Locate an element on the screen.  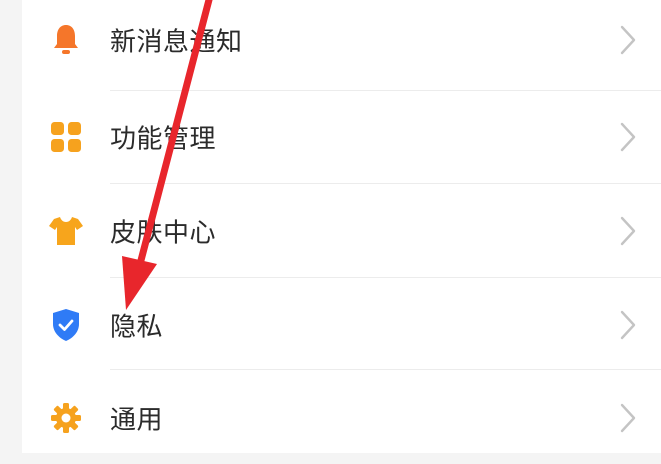
settings-item-label: 功能管理 is located at coordinates (163, 139).